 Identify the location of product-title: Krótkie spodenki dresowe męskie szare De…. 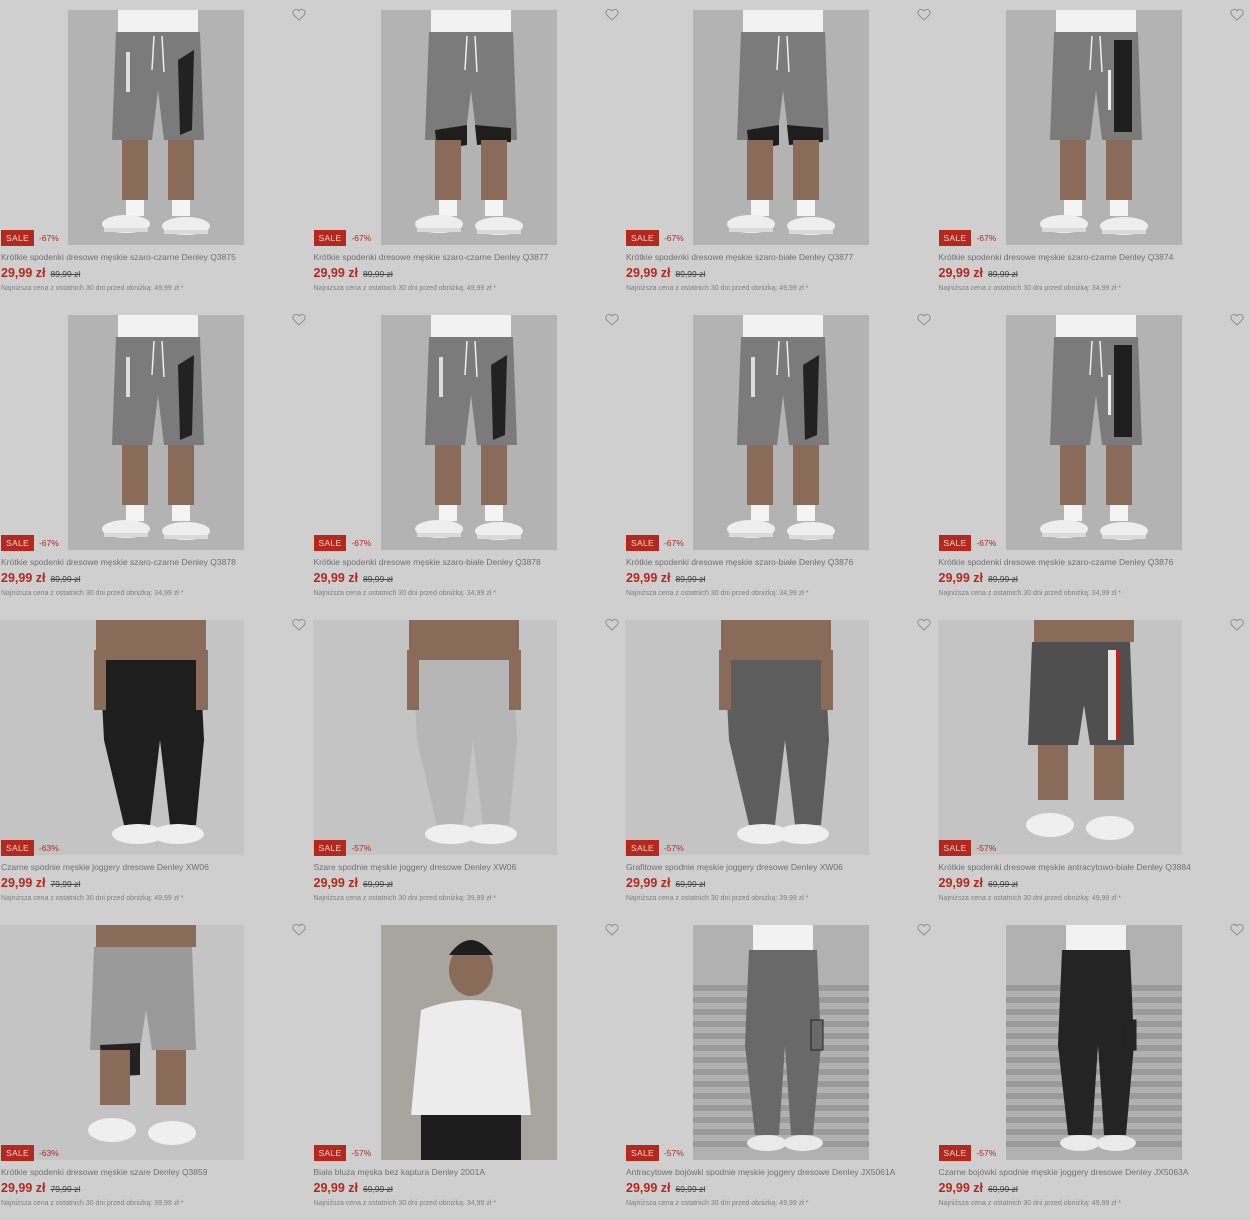
(151, 1172).